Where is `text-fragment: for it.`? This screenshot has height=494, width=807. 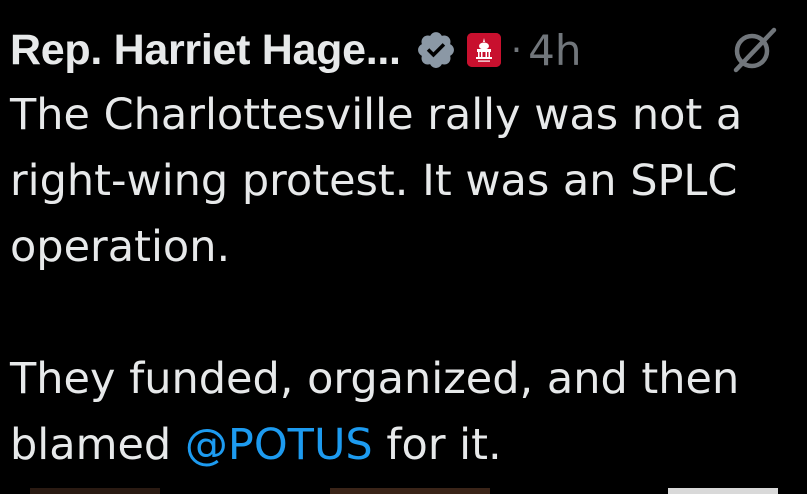 text-fragment: for it. is located at coordinates (437, 445).